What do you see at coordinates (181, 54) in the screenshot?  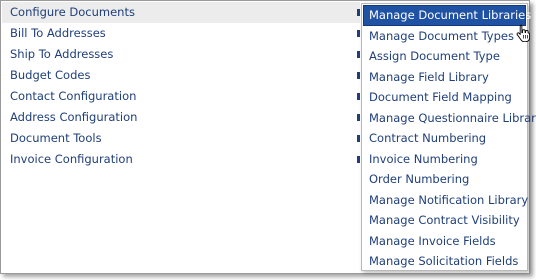 I see `menu-item-ship-to-addresses: Ship To Addresses` at bounding box center [181, 54].